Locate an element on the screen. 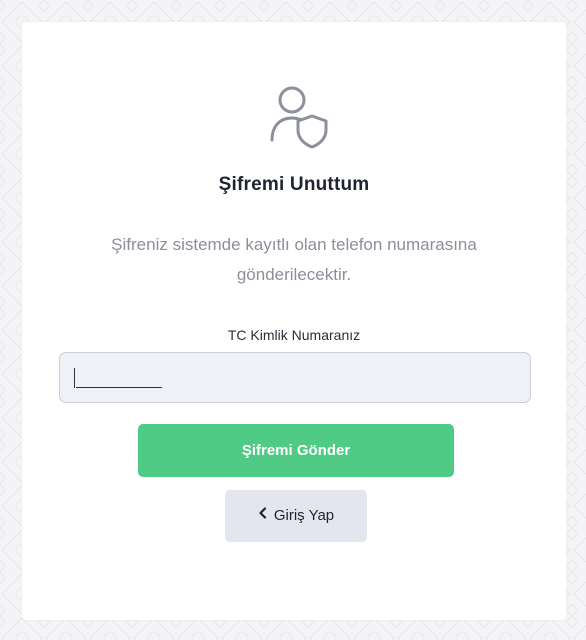 The height and width of the screenshot is (640, 586). page-title: Şifremi Unuttum is located at coordinates (294, 184).